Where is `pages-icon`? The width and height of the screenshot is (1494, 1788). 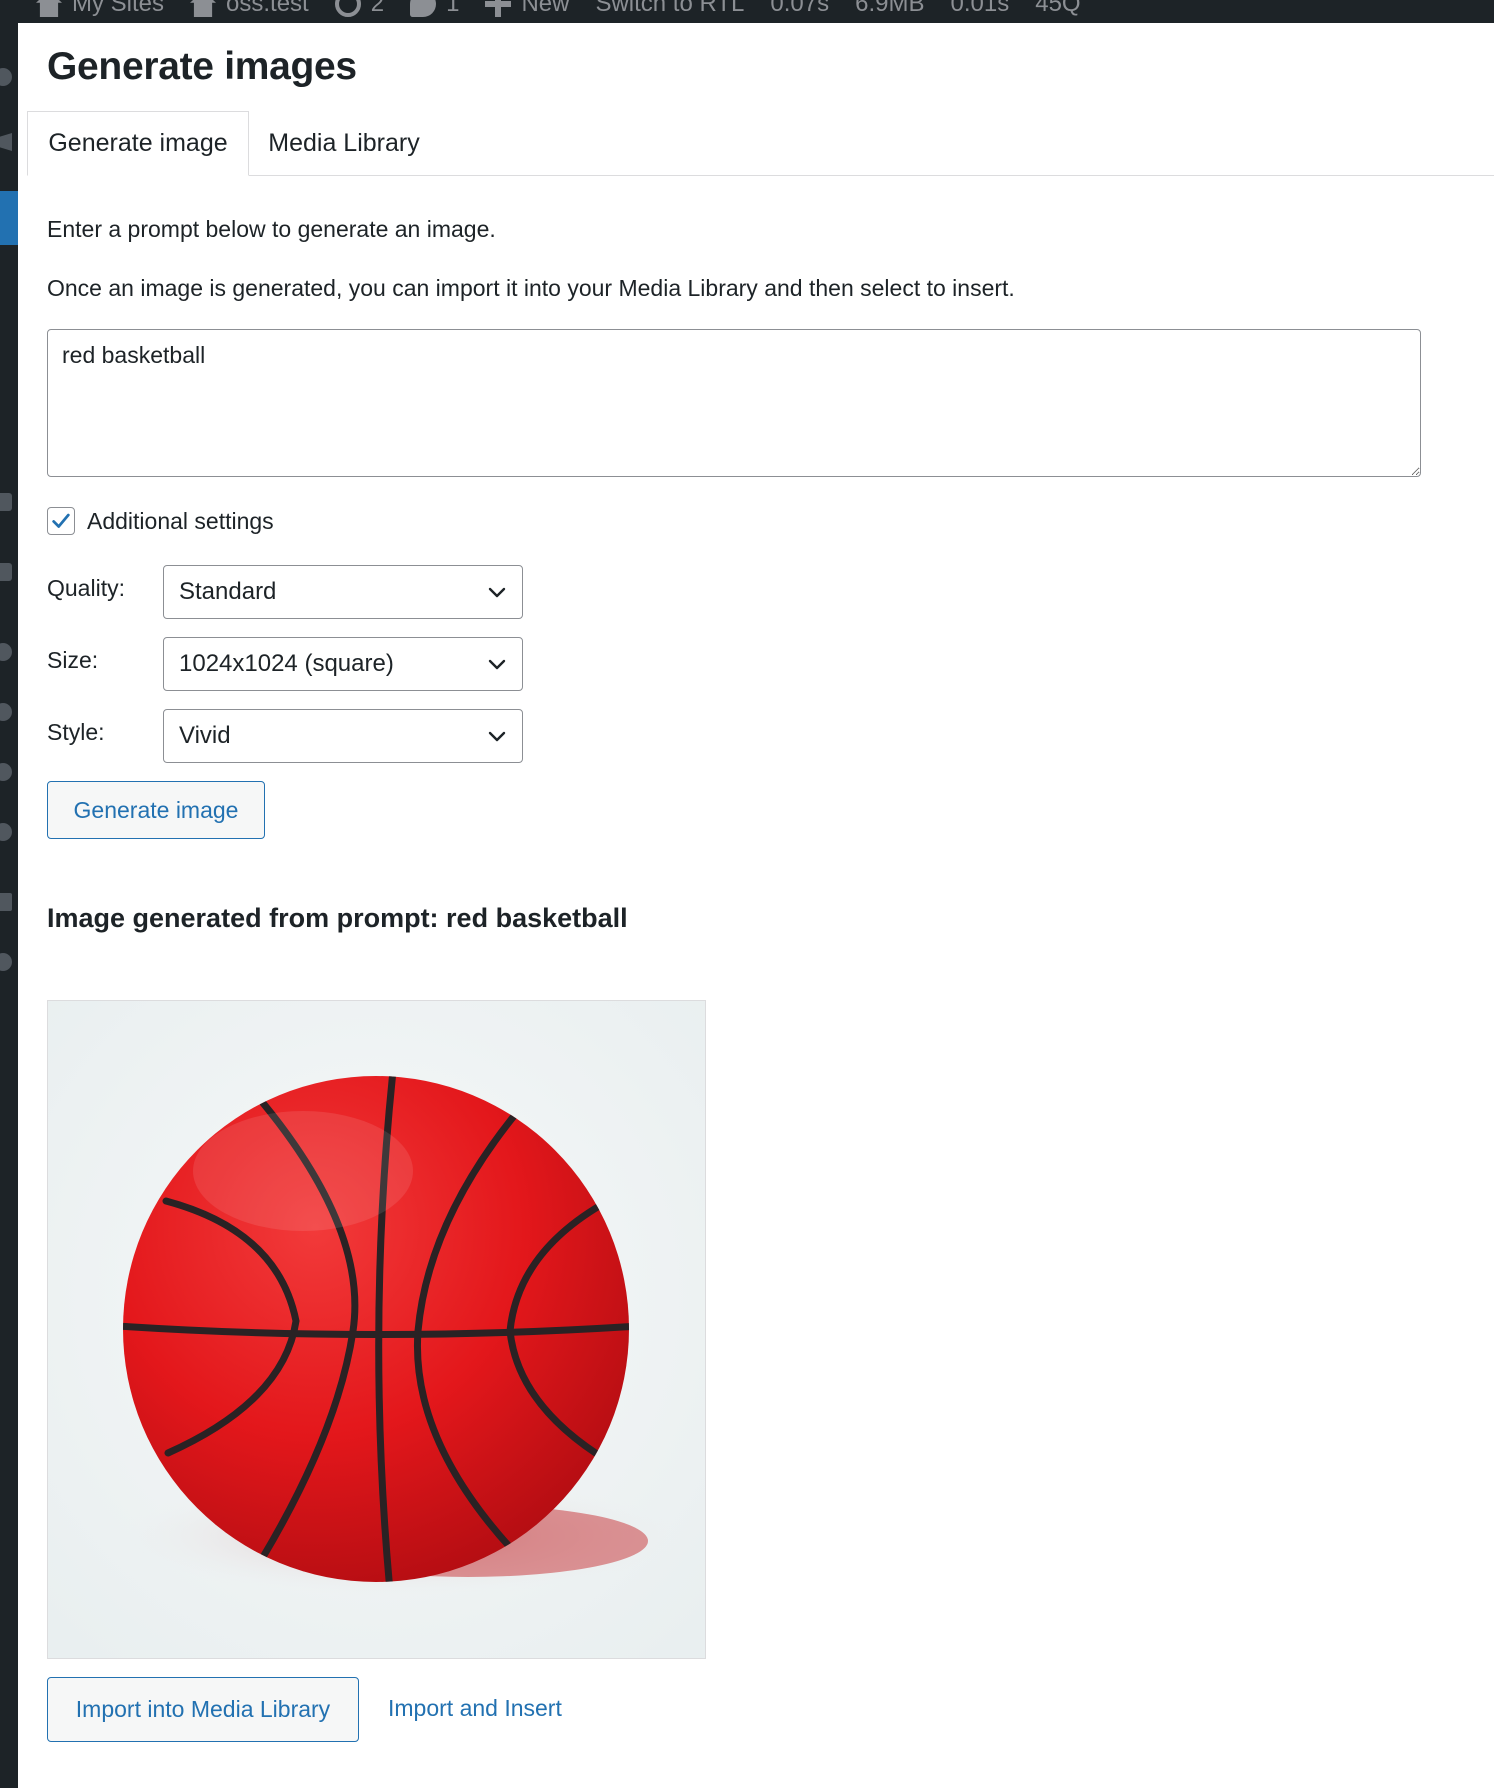
pages-icon is located at coordinates (6, 502).